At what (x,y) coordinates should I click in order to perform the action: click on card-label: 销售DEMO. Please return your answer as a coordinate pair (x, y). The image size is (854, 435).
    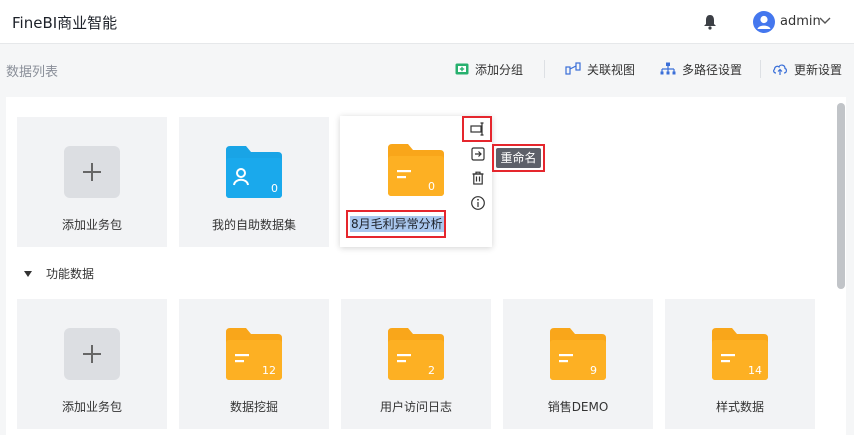
    Looking at the image, I should click on (578, 407).